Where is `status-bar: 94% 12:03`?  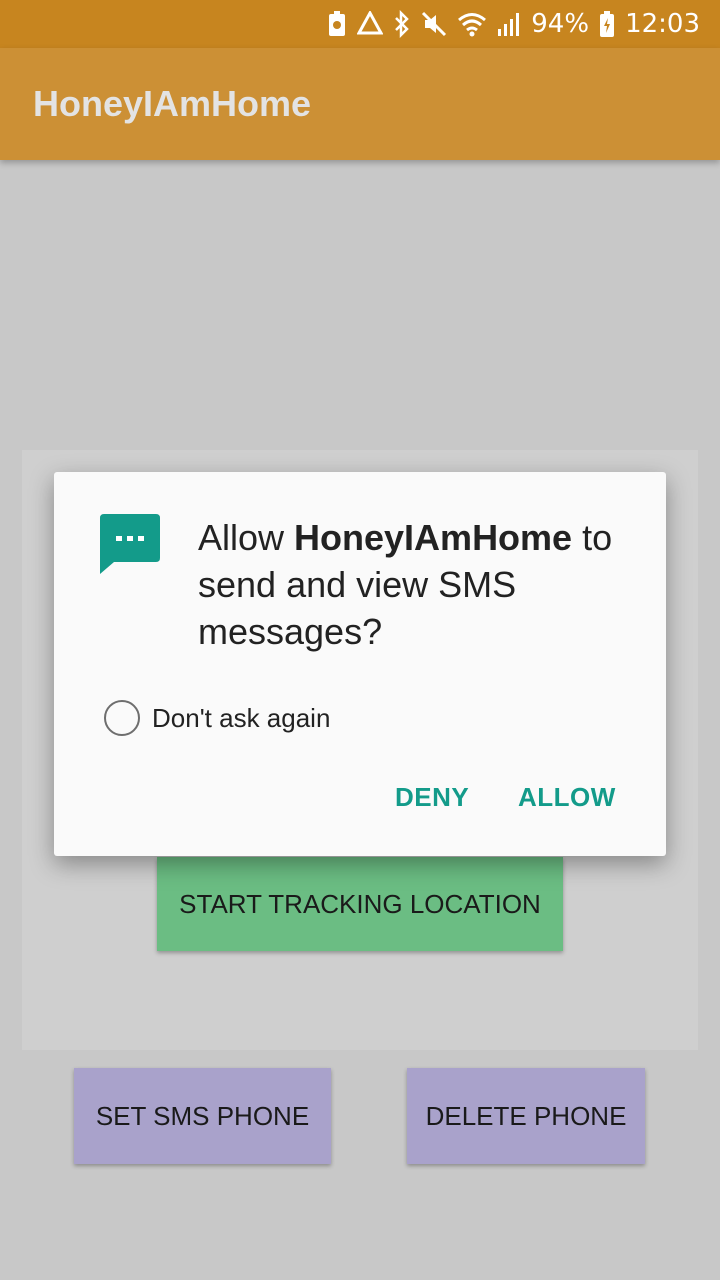
status-bar: 94% 12:03 is located at coordinates (360, 24).